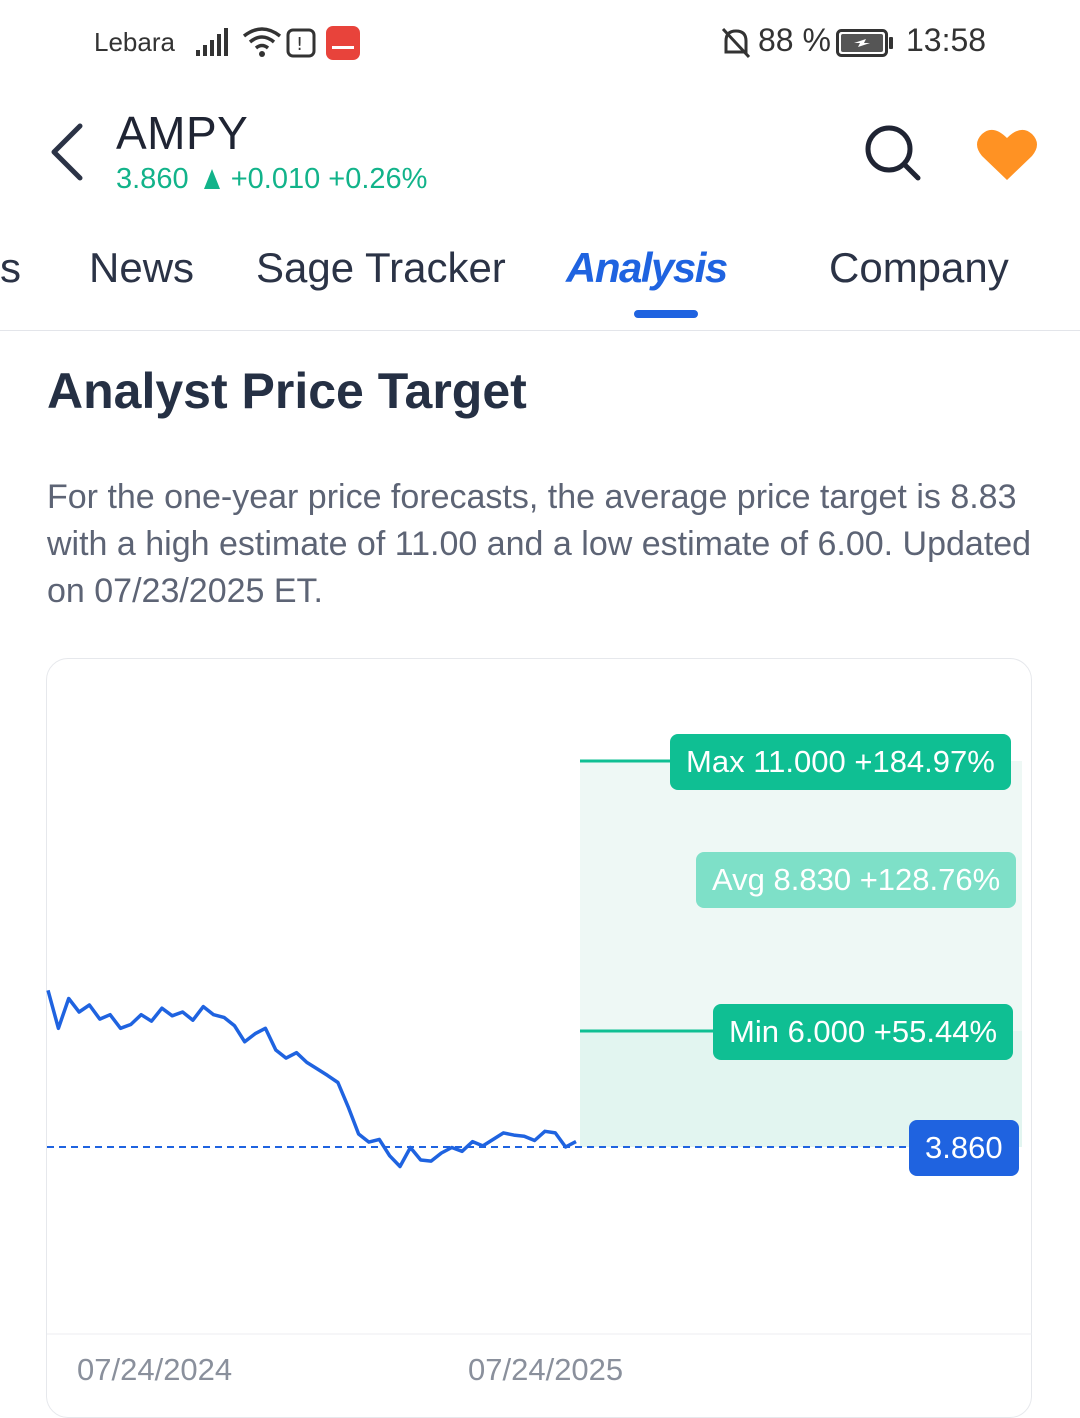 The width and height of the screenshot is (1080, 1418). Describe the element at coordinates (287, 391) in the screenshot. I see `section-title: Analyst Price Target` at that location.